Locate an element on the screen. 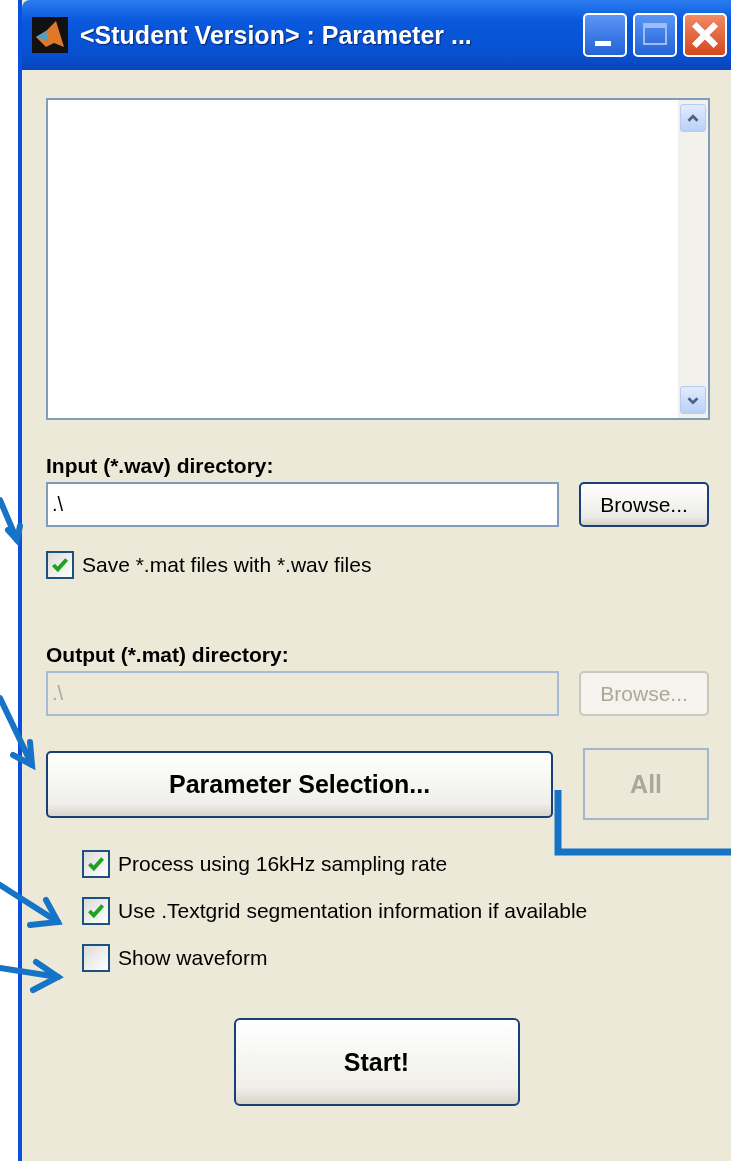  checkbox-label: Show waveform is located at coordinates (193, 958).